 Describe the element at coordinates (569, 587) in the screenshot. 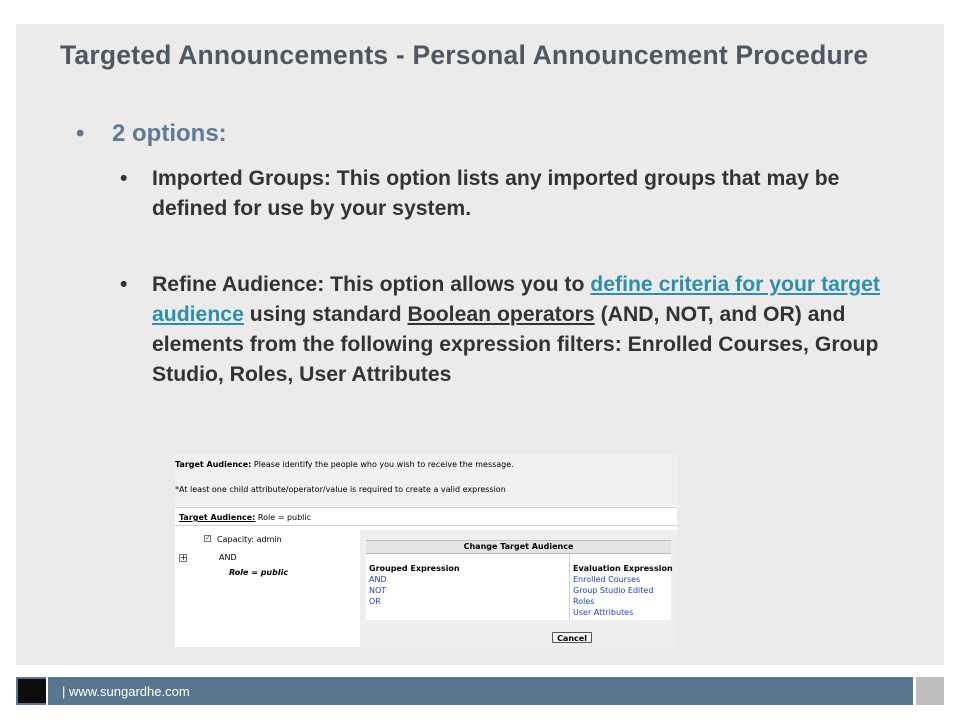

I see `column-divider` at that location.